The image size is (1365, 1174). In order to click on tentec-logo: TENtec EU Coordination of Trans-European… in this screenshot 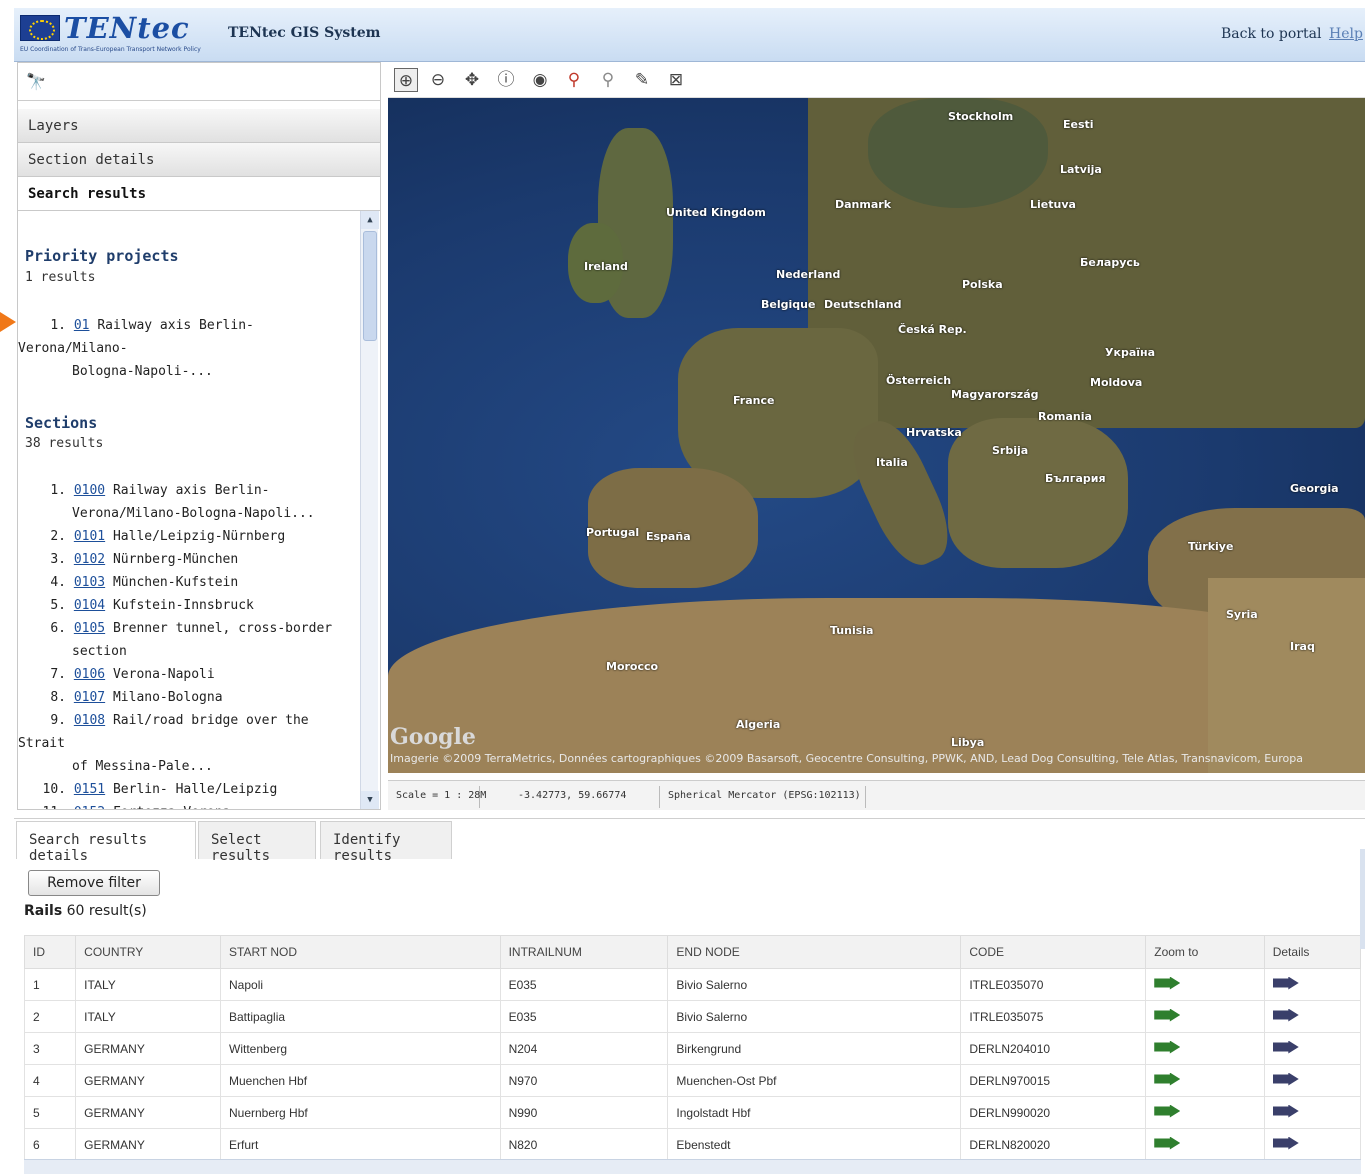, I will do `click(109, 34)`.